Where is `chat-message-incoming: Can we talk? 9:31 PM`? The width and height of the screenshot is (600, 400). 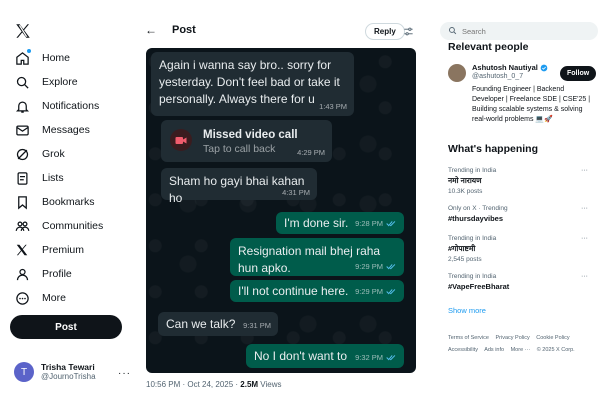 chat-message-incoming: Can we talk? 9:31 PM is located at coordinates (218, 324).